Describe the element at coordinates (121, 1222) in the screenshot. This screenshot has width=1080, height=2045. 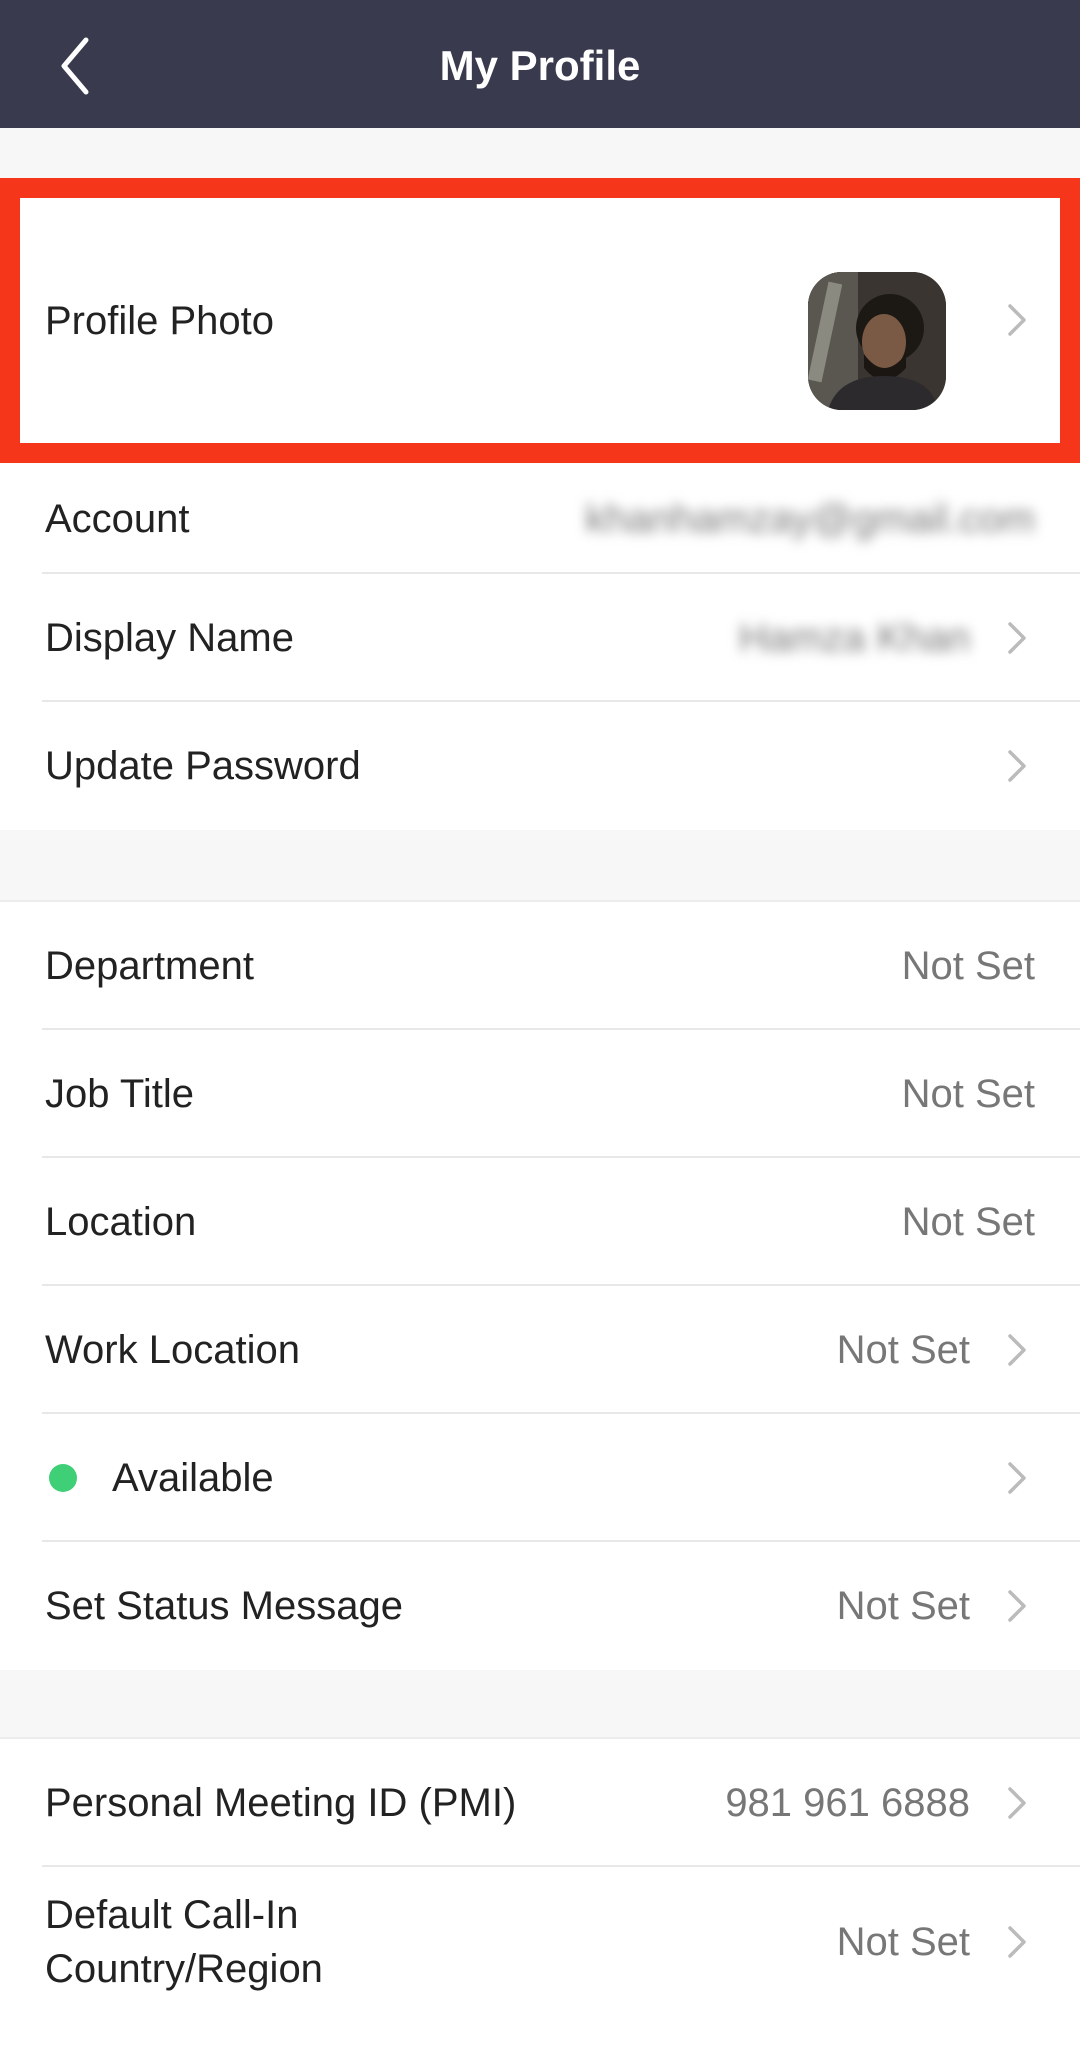
I see `location-label: Location` at that location.